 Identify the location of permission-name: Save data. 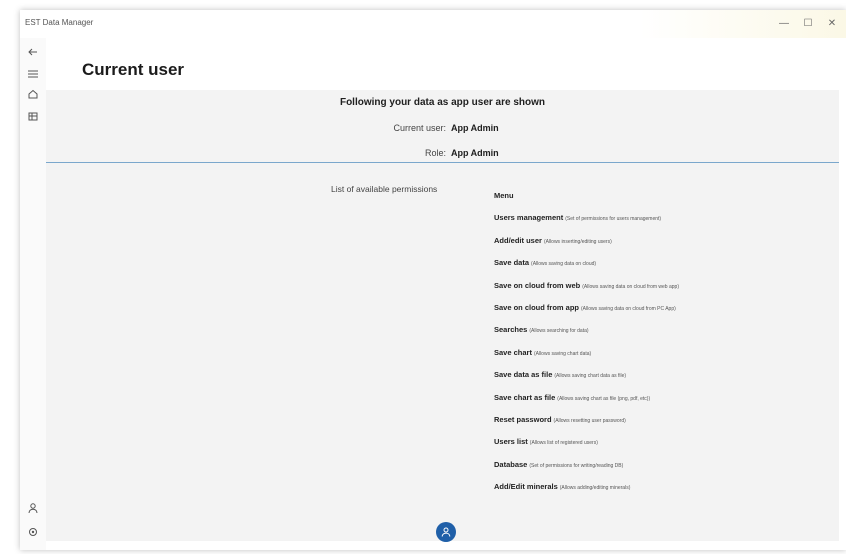
(512, 263).